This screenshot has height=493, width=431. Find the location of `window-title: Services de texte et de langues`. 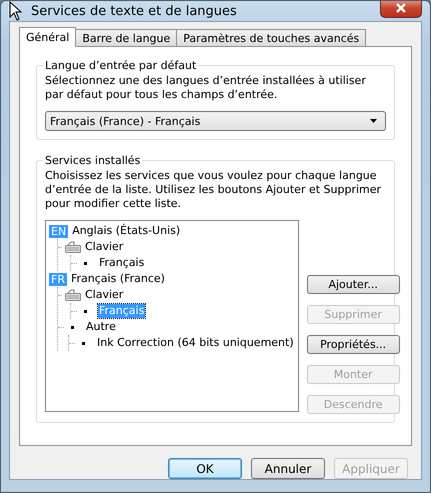

window-title: Services de texte et de langues is located at coordinates (134, 11).